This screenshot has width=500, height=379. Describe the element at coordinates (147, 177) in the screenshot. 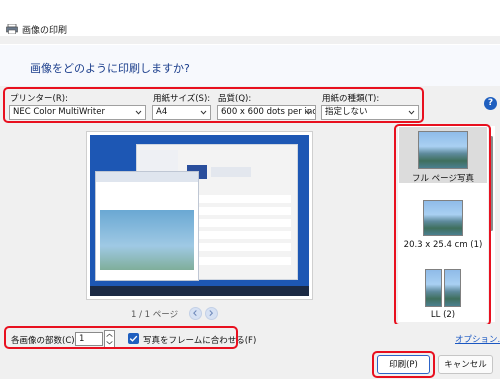

I see `preview-browser-tabbar` at that location.